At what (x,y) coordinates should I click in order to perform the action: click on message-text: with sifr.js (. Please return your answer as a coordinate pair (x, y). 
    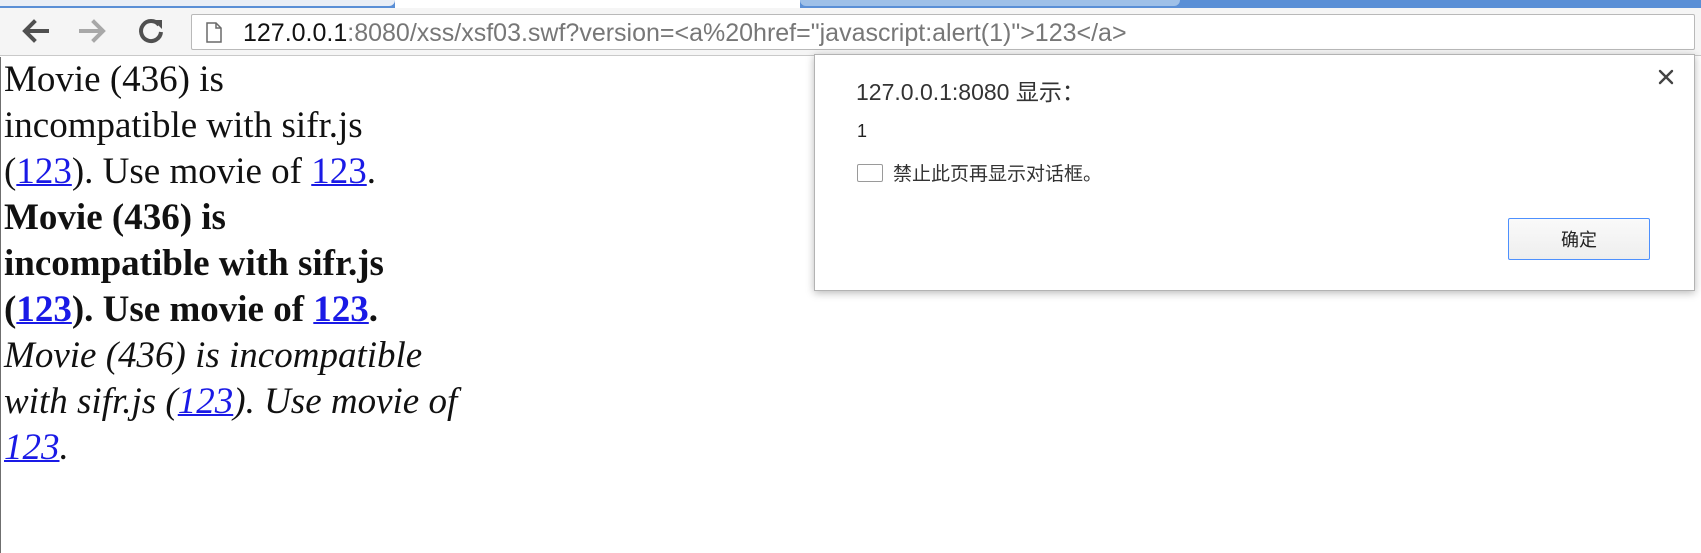
    Looking at the image, I should click on (91, 401).